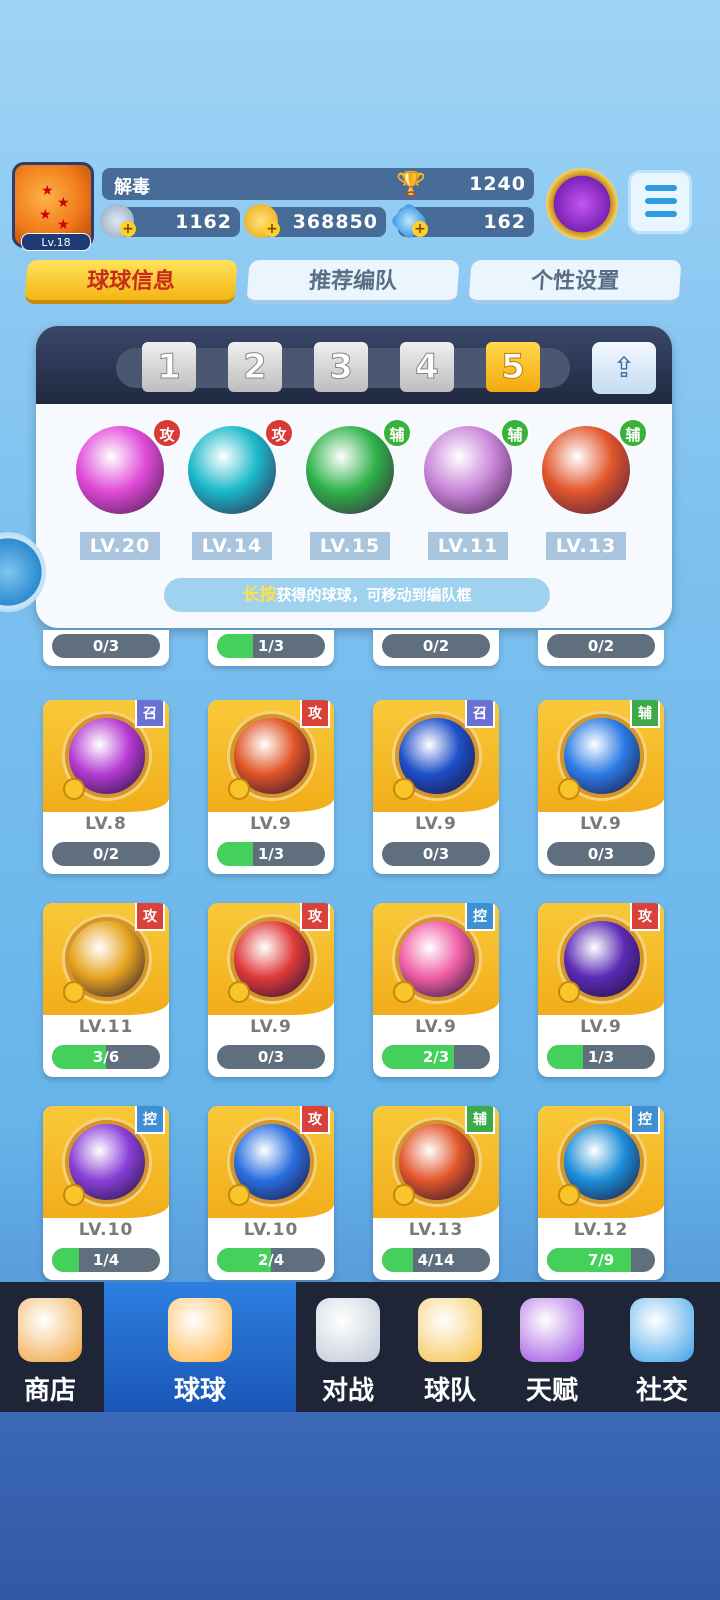  I want to click on ball-card-partial: 0/3, so click(106, 648).